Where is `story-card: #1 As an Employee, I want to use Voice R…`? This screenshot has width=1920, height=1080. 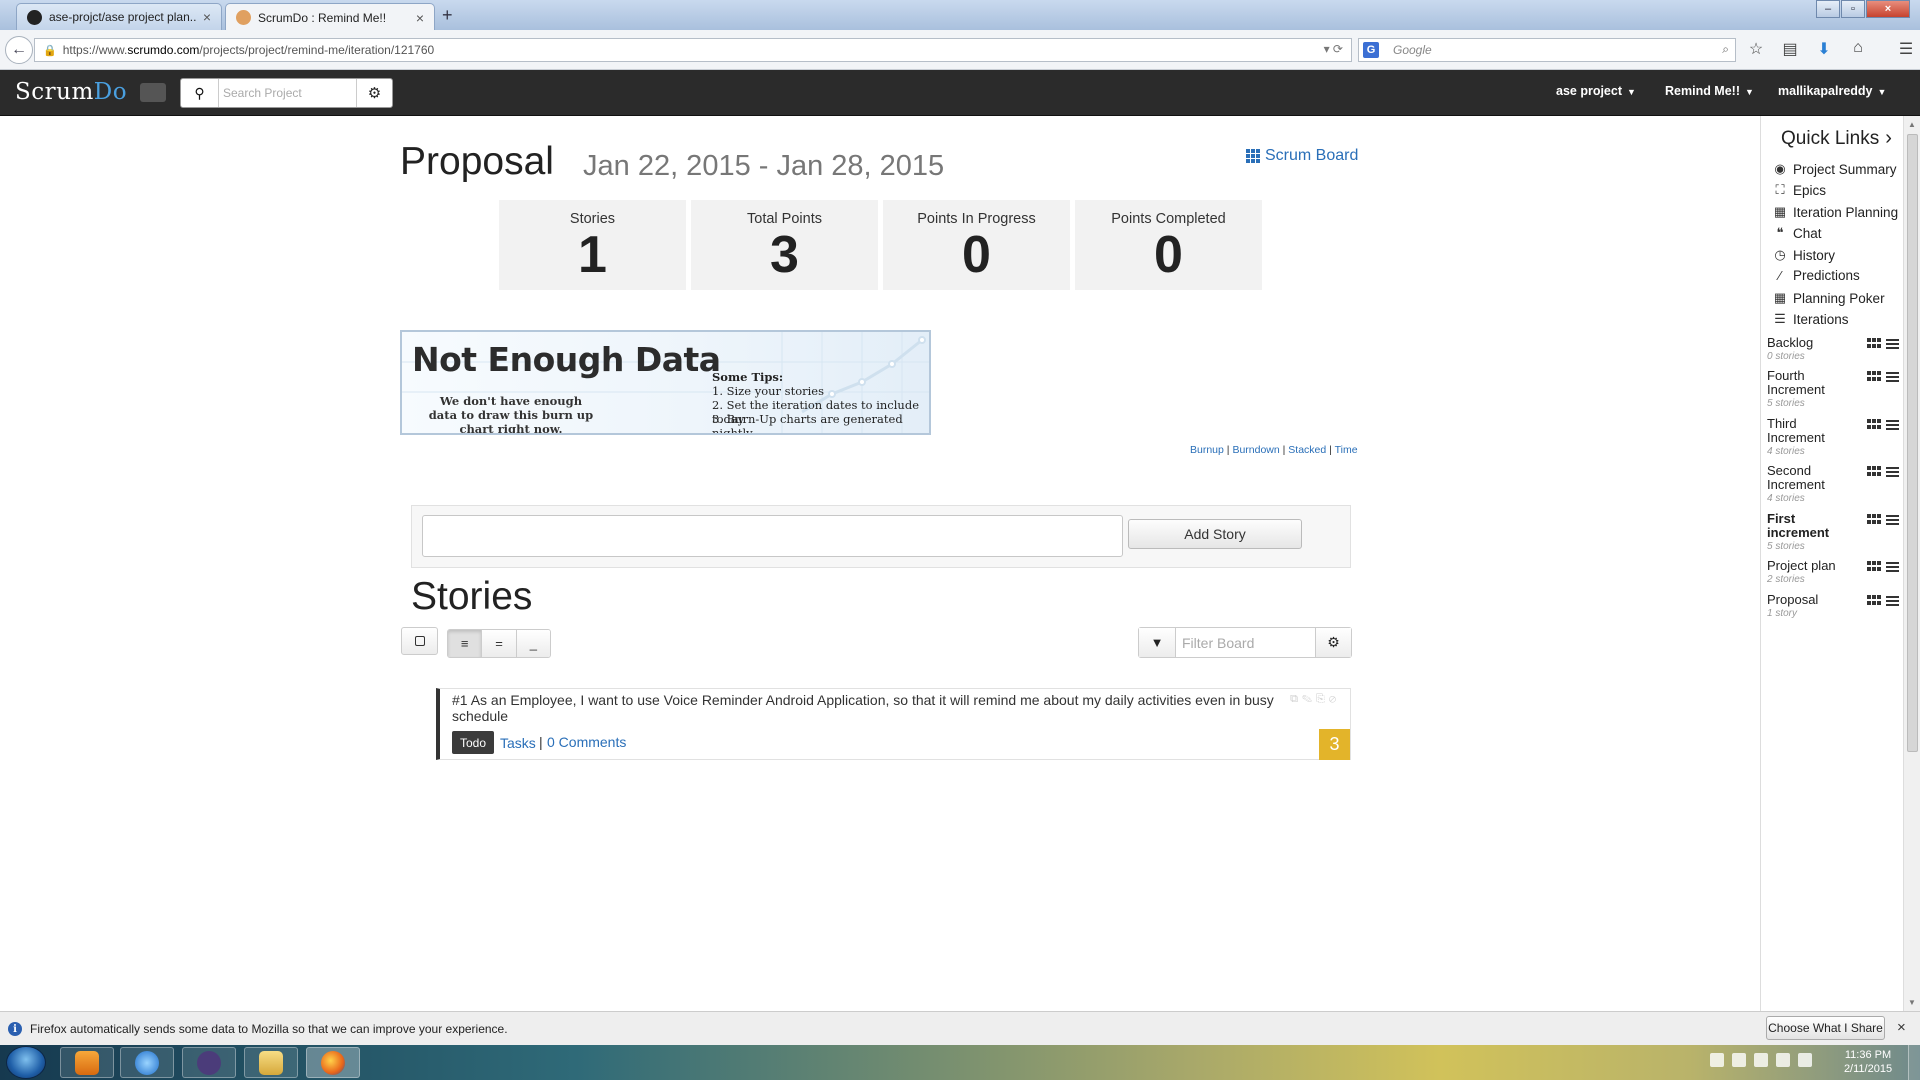
story-card: #1 As an Employee, I want to use Voice R… is located at coordinates (893, 724).